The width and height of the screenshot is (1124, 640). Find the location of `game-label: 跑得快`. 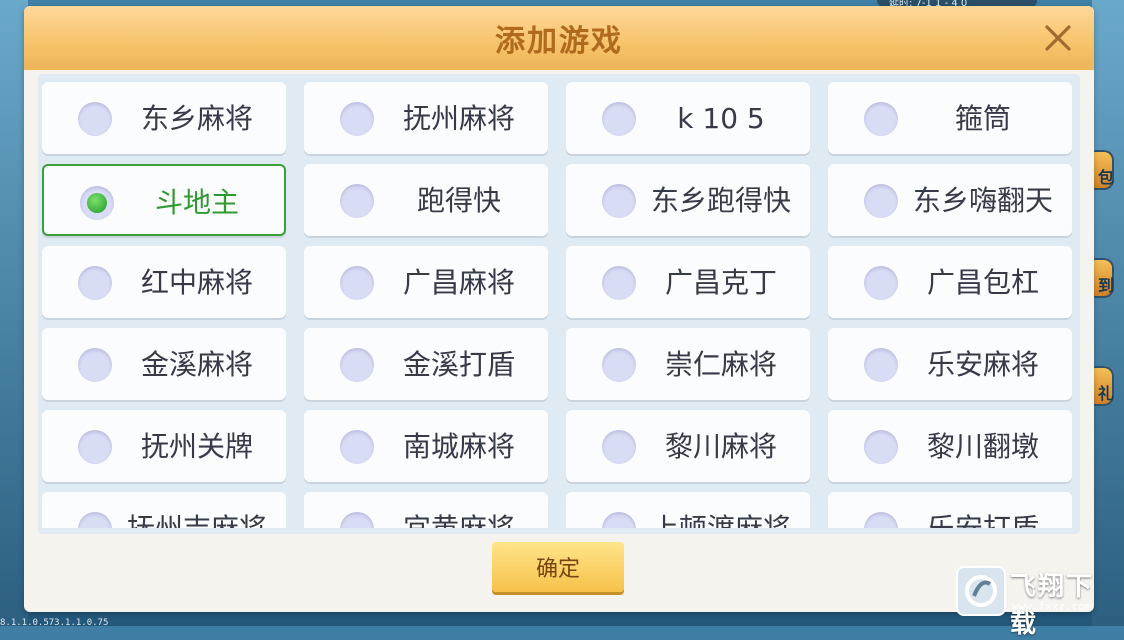

game-label: 跑得快 is located at coordinates (458, 200).